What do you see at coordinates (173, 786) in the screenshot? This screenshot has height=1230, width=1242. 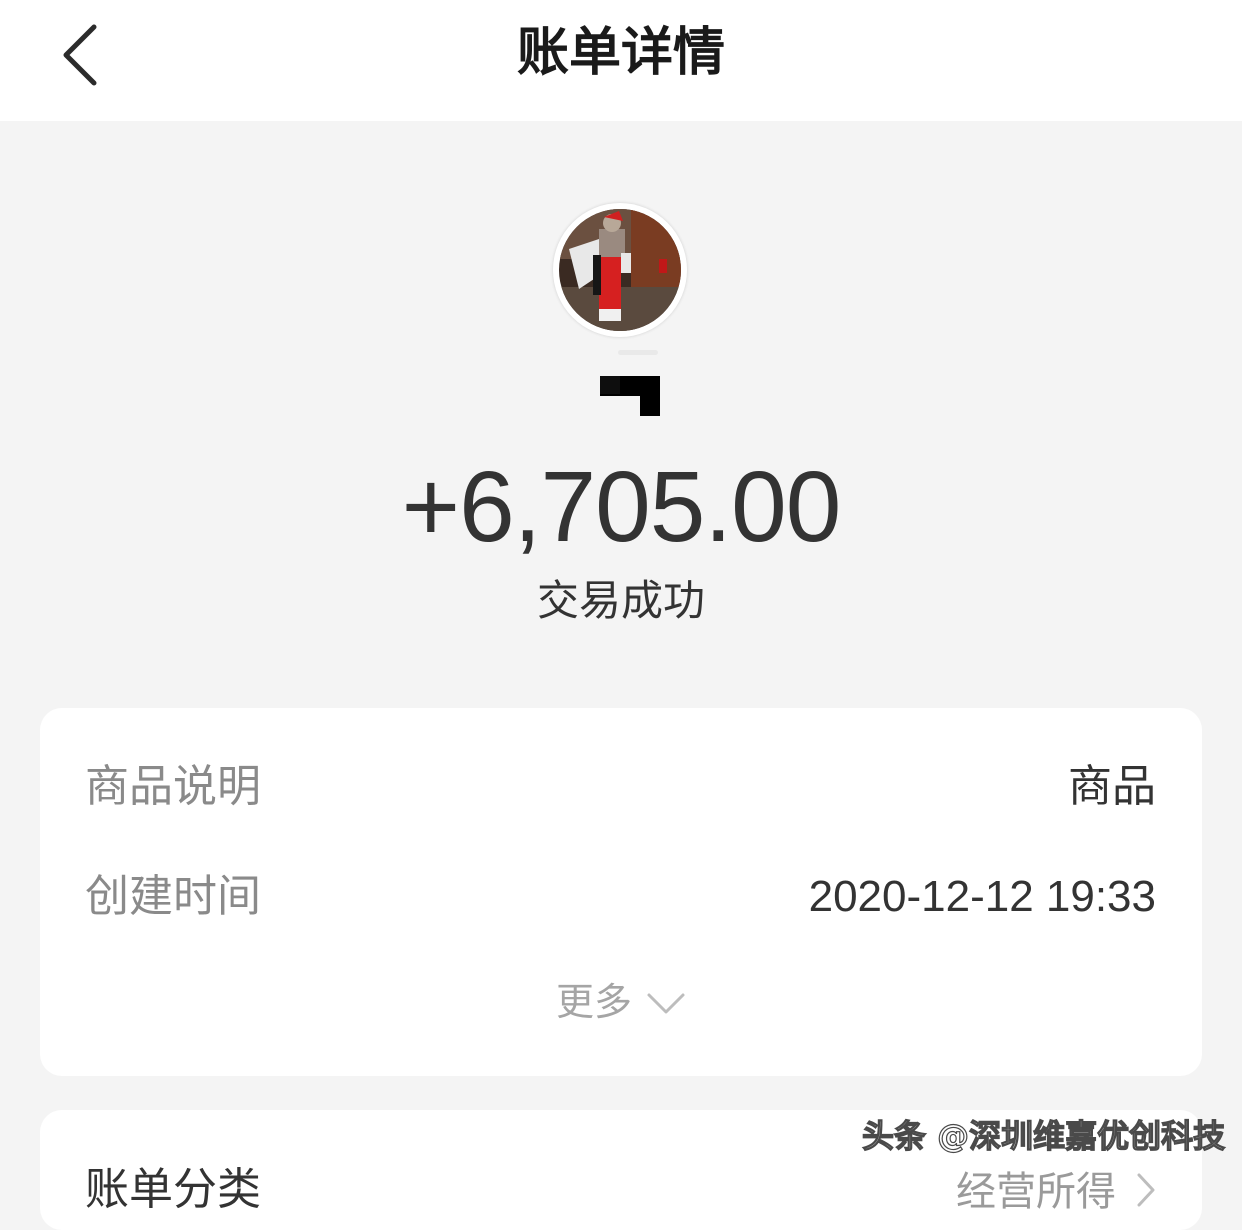 I see `item-description-label: 商品说明` at bounding box center [173, 786].